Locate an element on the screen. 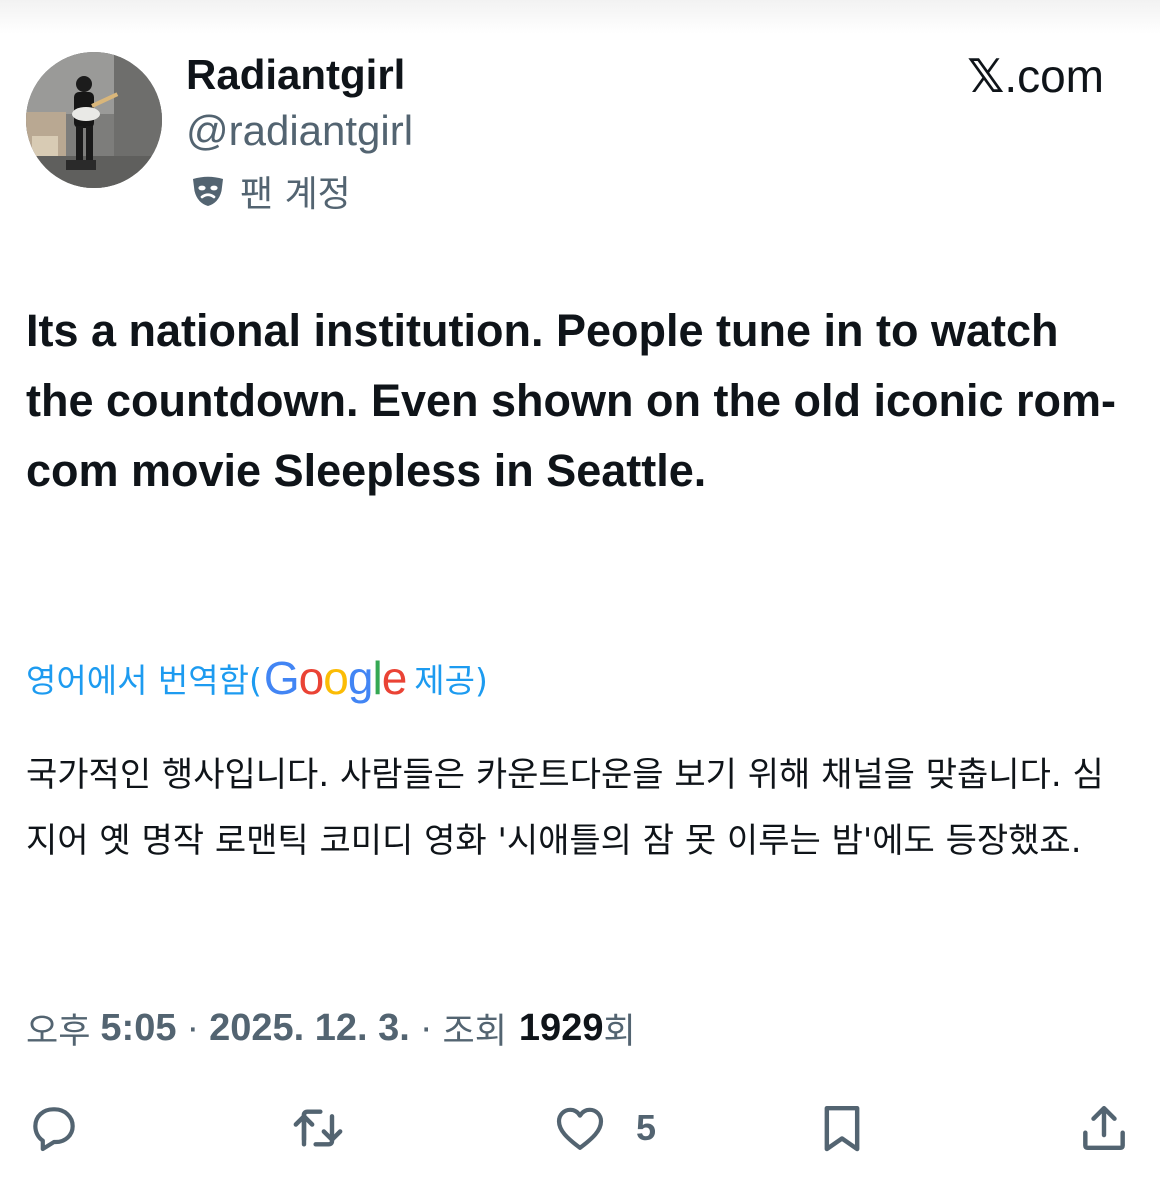  translation-provider-suffix: 제공) is located at coordinates (451, 680).